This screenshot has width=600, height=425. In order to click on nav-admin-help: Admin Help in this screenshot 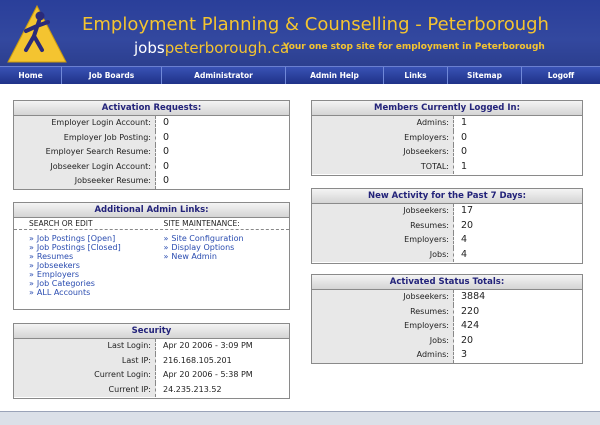, I will do `click(335, 75)`.